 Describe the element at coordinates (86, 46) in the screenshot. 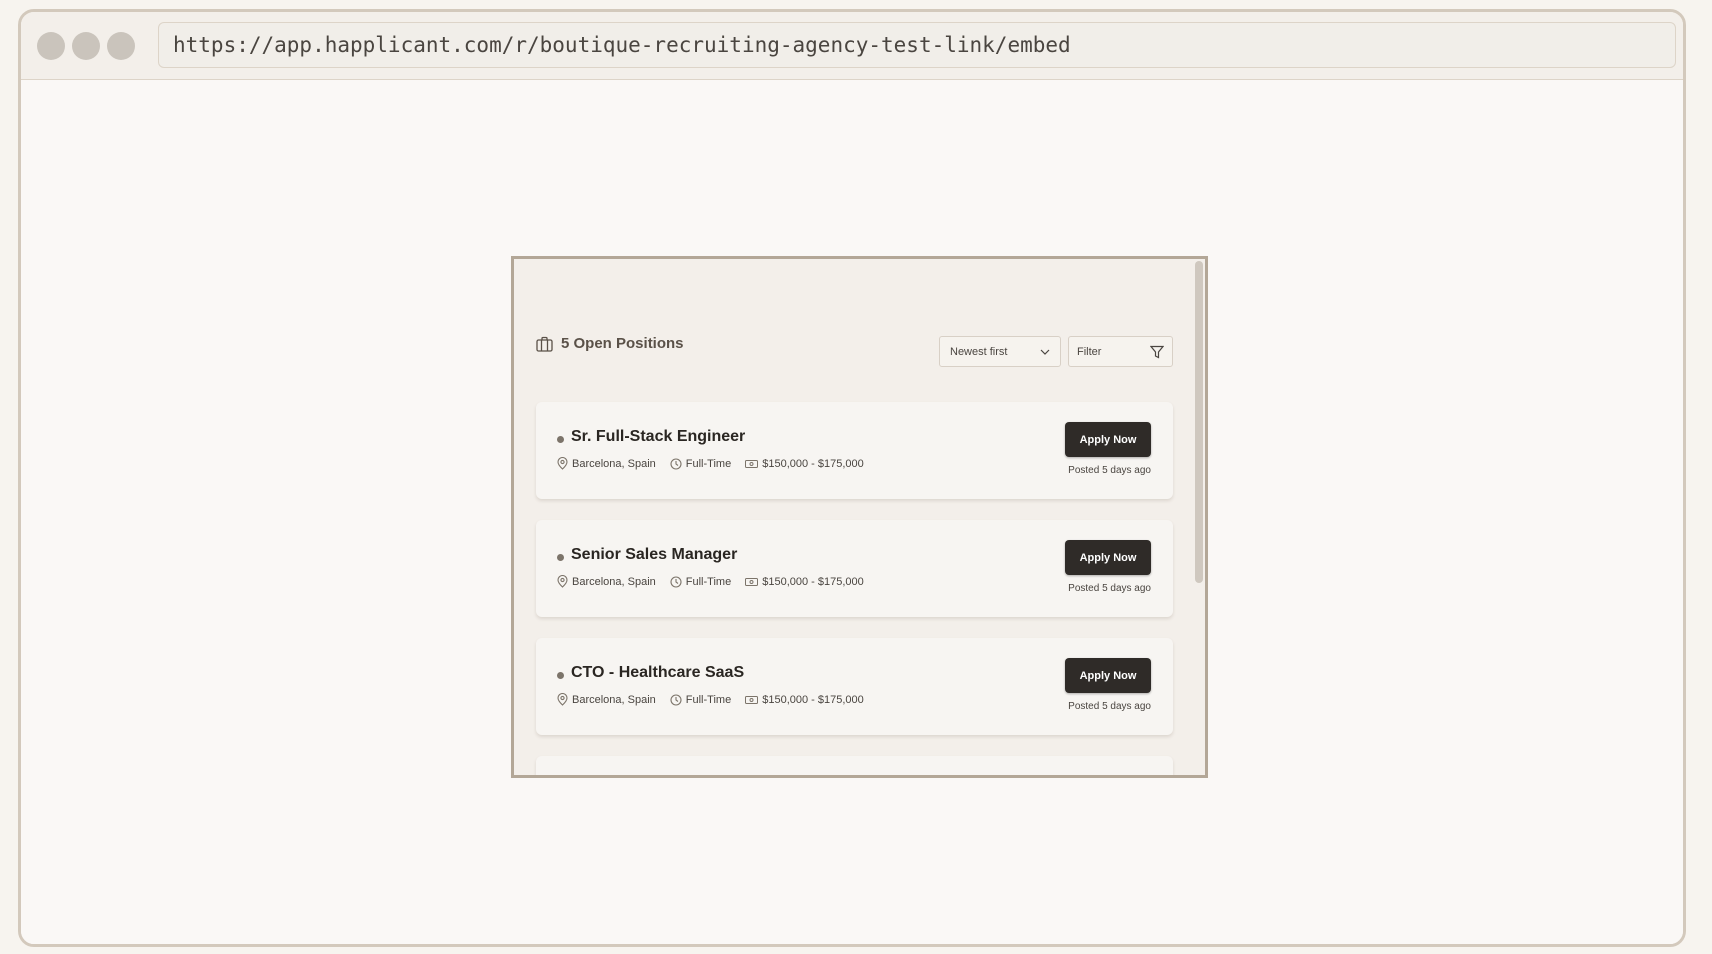

I see `window-minimize-dot` at that location.